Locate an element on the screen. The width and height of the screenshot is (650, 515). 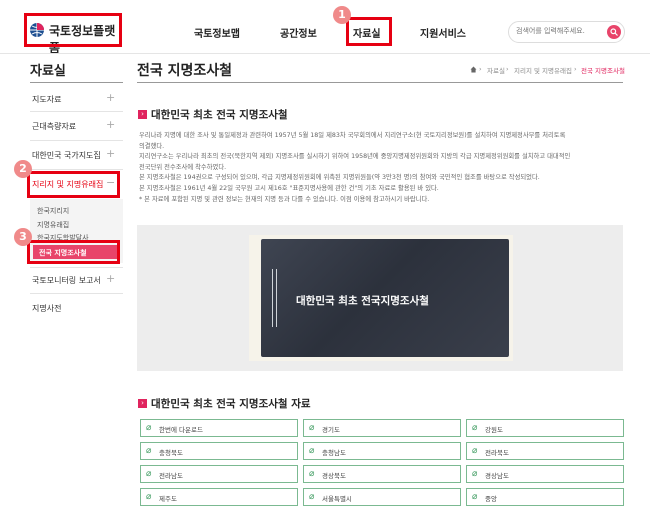
sidebar-item-map-data: 지도자료 + is located at coordinates (76, 99).